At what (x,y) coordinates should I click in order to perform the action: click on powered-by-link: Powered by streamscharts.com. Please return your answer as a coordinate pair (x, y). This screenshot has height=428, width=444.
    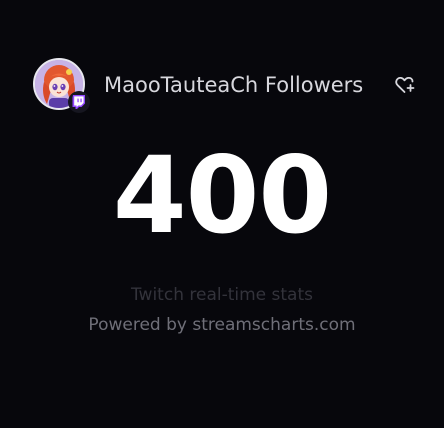
    Looking at the image, I should click on (222, 325).